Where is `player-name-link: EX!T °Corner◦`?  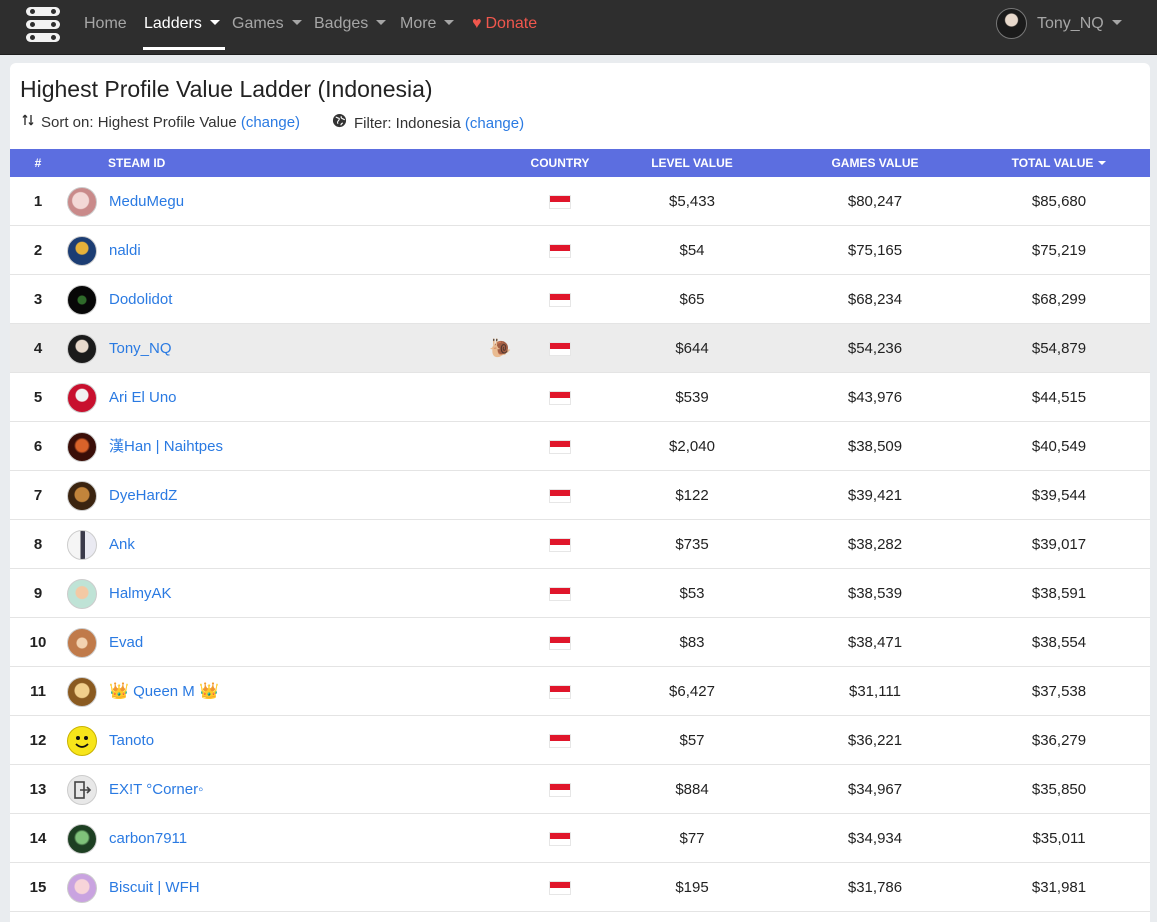 player-name-link: EX!T °Corner◦ is located at coordinates (156, 789).